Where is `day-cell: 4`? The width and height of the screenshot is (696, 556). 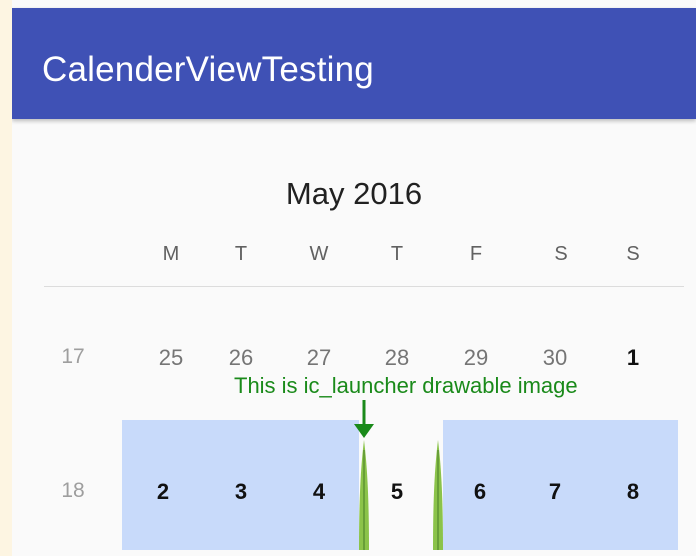
day-cell: 4 is located at coordinates (319, 492).